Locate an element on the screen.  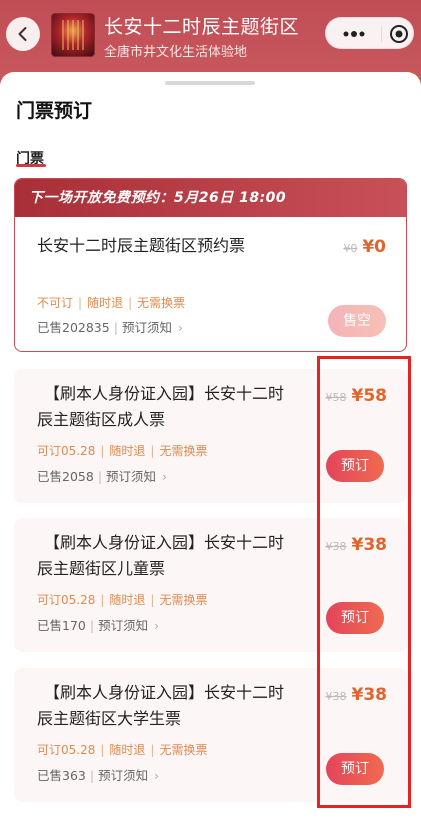
header-bar: 长安十二时辰主题街区 全唐市井文化生活体验地 is located at coordinates (210, 39).